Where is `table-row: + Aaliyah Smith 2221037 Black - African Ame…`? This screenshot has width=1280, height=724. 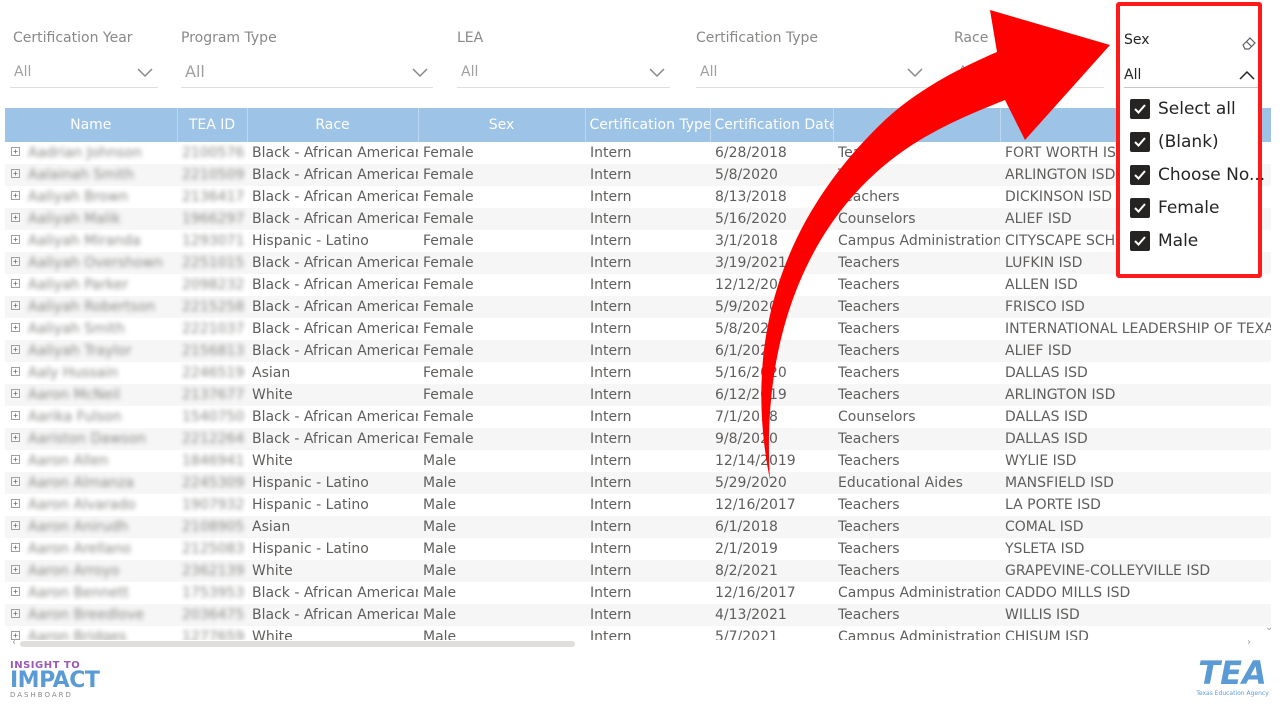 table-row: + Aaliyah Smith 2221037 Black - African Ame… is located at coordinates (638, 329).